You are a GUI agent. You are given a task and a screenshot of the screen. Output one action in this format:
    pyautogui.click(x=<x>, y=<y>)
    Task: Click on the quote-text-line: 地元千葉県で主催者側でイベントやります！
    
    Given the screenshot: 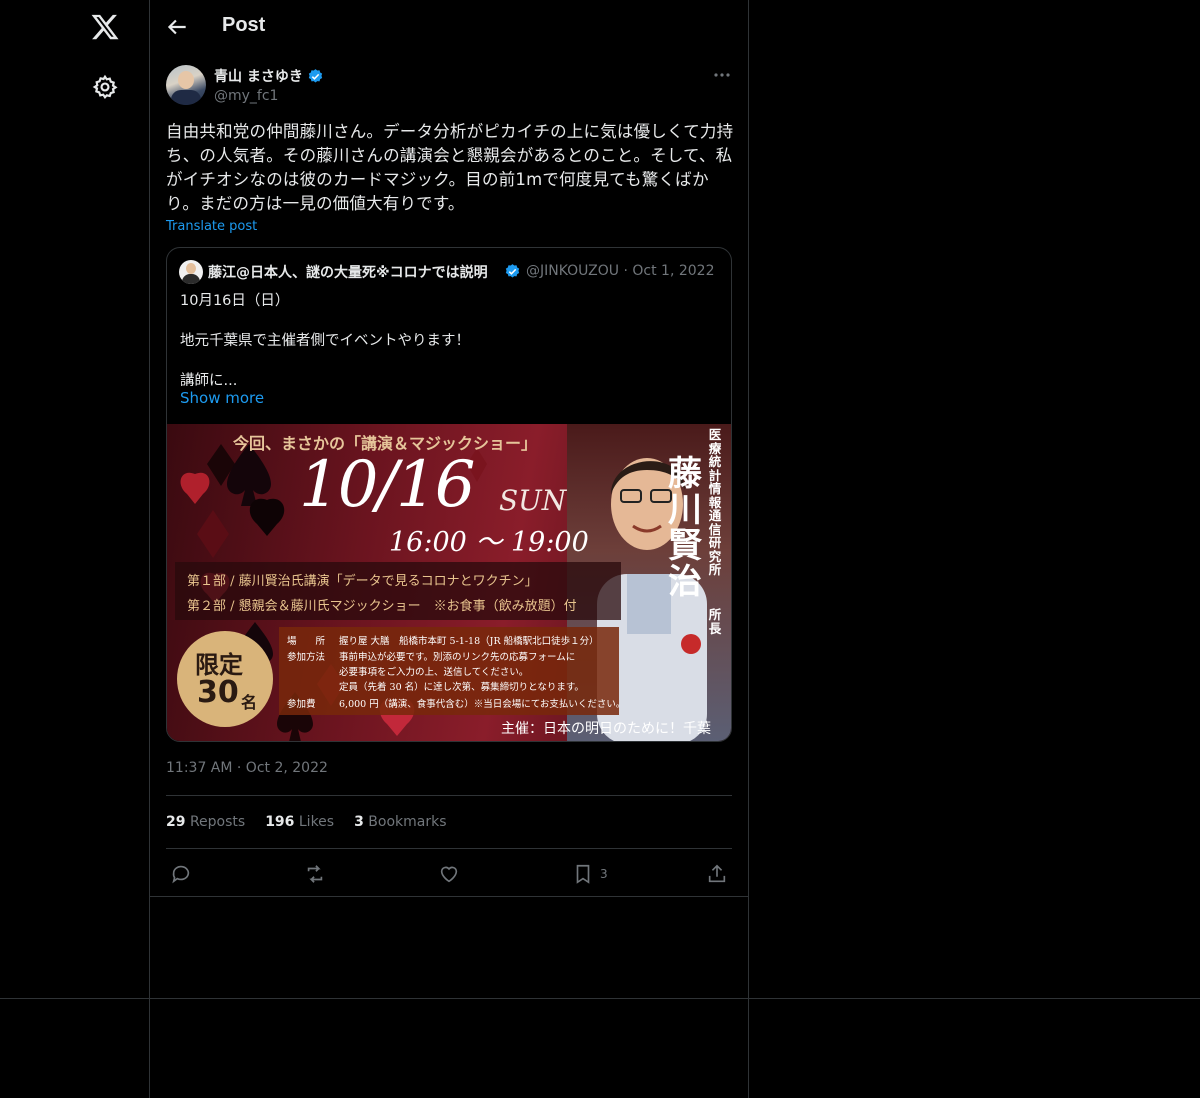 What is the action you would take?
    pyautogui.click(x=325, y=341)
    